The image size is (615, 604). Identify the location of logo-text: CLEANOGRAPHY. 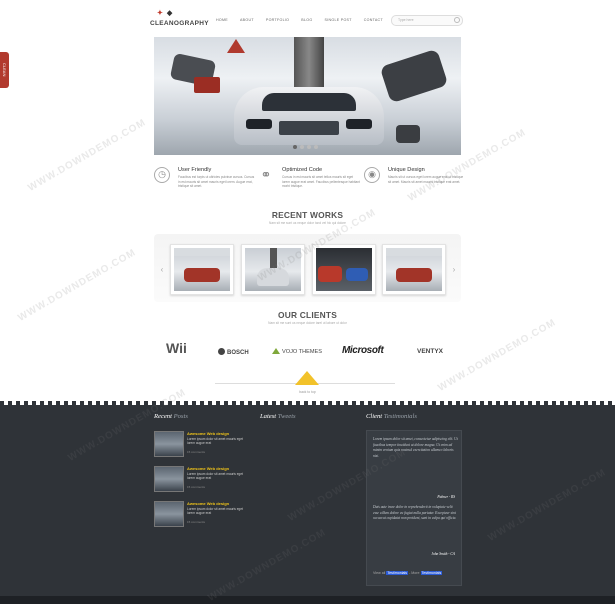
(179, 23).